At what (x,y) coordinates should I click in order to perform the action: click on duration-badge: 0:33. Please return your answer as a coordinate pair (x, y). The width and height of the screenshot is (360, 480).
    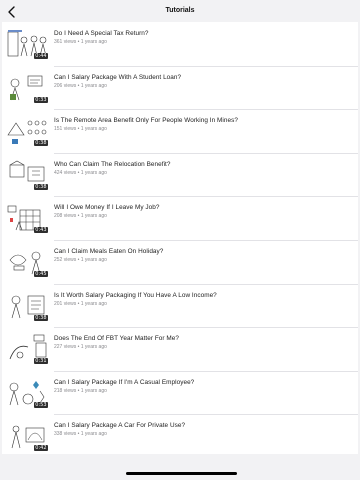
    Looking at the image, I should click on (40, 99).